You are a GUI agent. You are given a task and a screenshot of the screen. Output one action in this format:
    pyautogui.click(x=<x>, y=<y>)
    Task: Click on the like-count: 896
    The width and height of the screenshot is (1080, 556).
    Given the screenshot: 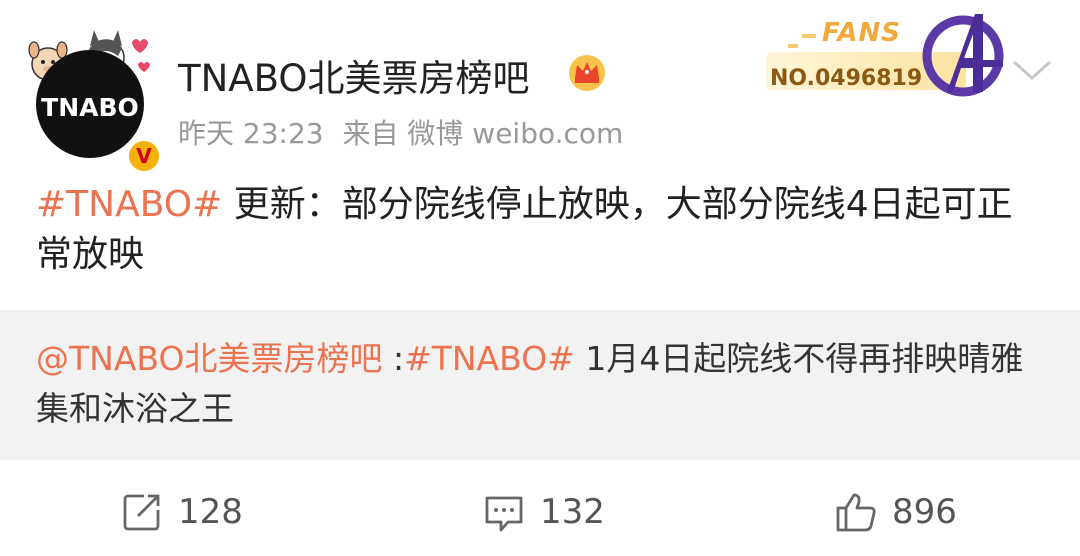 What is the action you would take?
    pyautogui.click(x=924, y=512)
    